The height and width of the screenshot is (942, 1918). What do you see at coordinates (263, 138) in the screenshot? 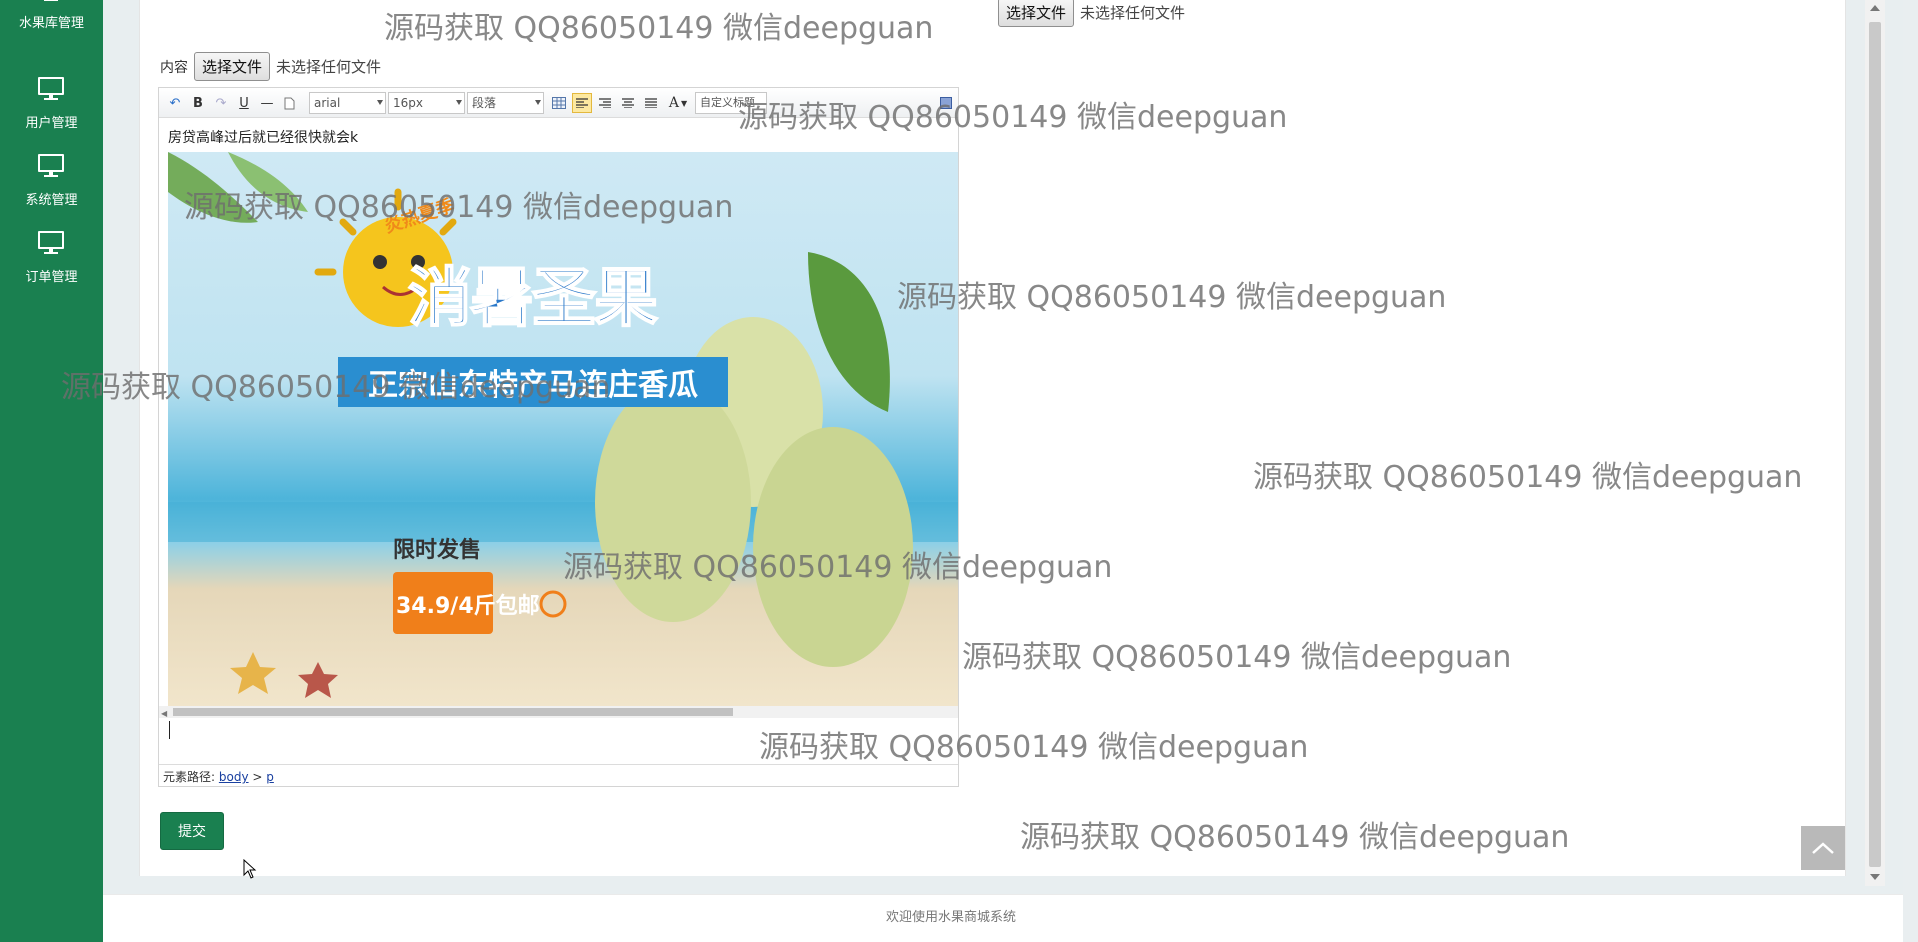
I see `editor-body-text: 房贷高峰过后就已经很快就会k` at bounding box center [263, 138].